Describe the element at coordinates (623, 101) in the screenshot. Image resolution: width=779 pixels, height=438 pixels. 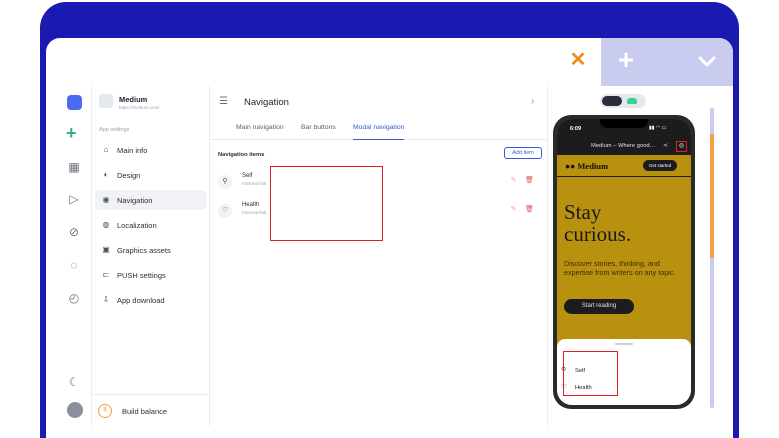
I see `device-toggle` at that location.